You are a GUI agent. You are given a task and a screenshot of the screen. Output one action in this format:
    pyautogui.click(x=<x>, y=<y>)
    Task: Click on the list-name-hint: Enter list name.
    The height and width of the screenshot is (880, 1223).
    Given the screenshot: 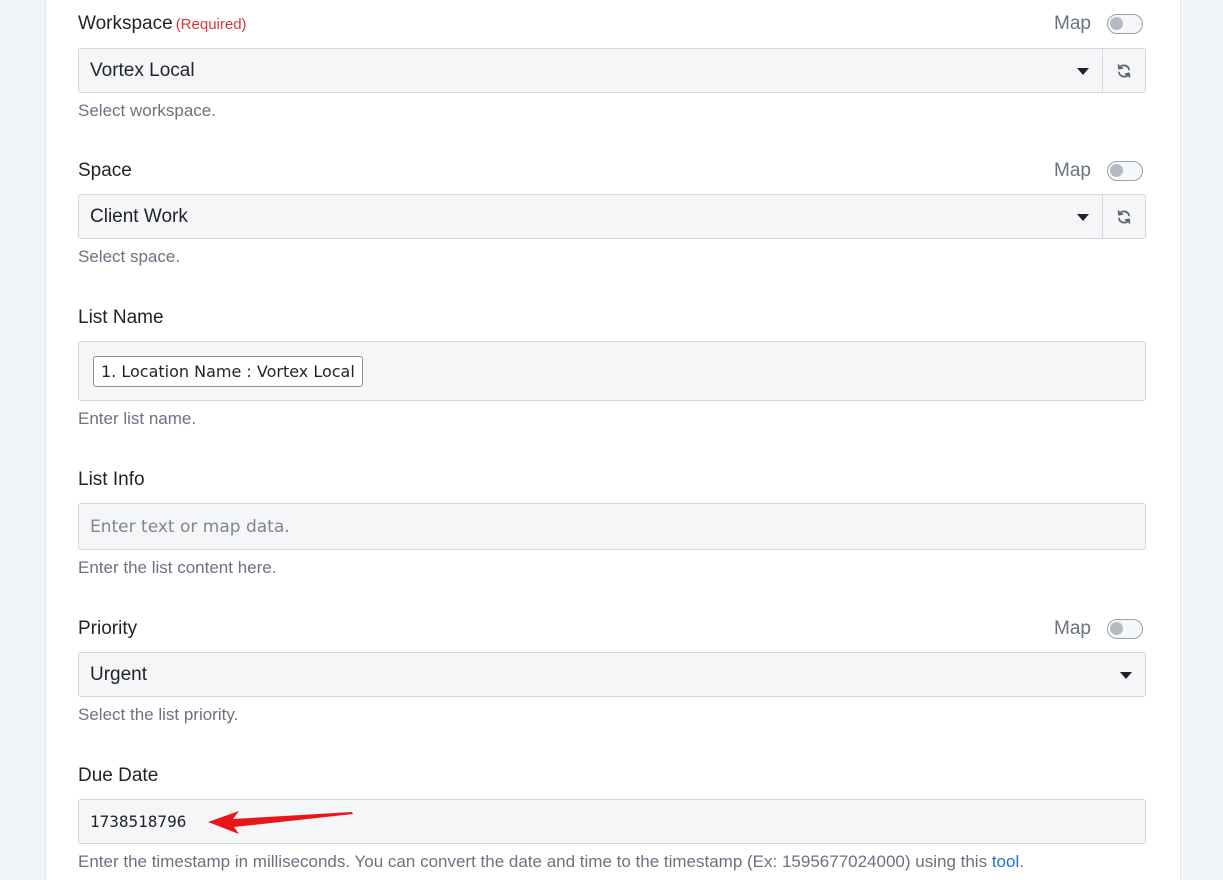 What is the action you would take?
    pyautogui.click(x=137, y=418)
    